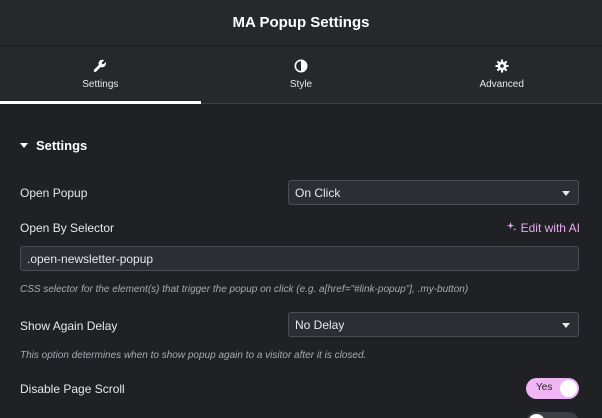 The width and height of the screenshot is (602, 418). What do you see at coordinates (501, 84) in the screenshot?
I see `tab-advanced-label: Advanced` at bounding box center [501, 84].